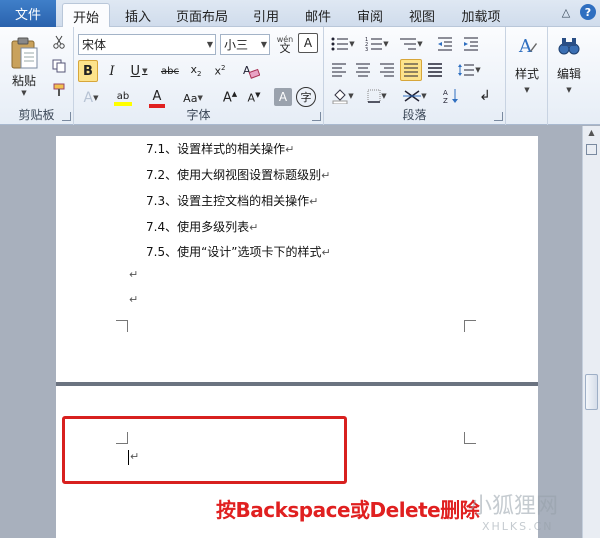  I want to click on enclose-characters-button: 字, so click(306, 97).